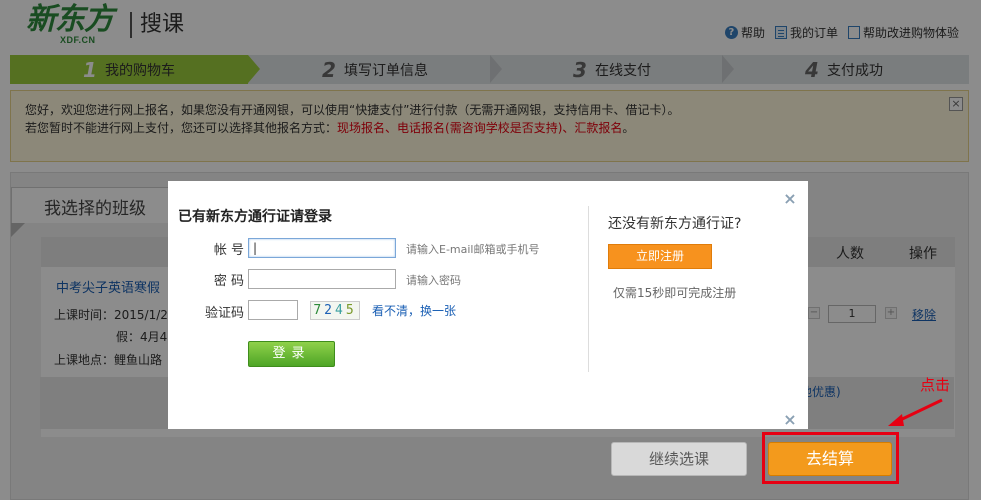 This screenshot has width=981, height=500. I want to click on modal-close-icon-bottom: ×, so click(790, 420).